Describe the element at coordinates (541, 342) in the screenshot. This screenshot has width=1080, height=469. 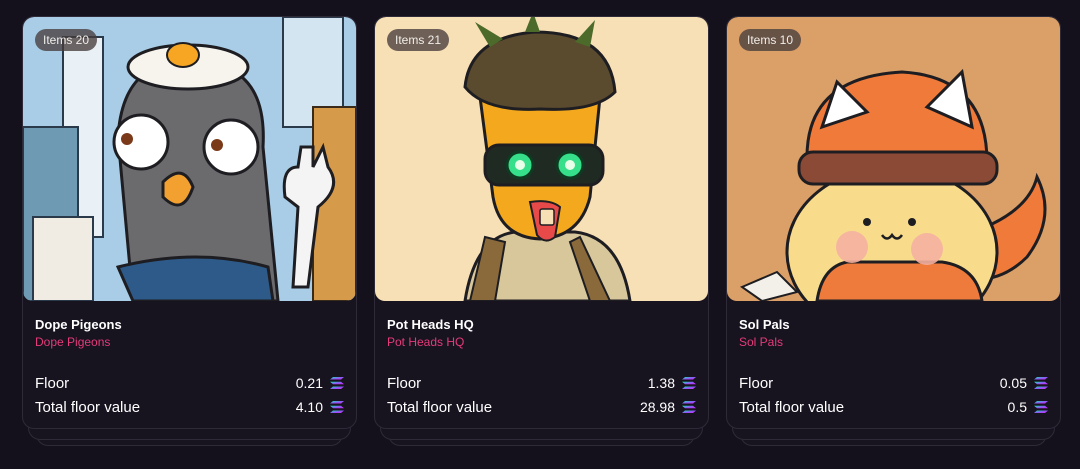
I see `collection-subtitle: Pot Heads HQ` at that location.